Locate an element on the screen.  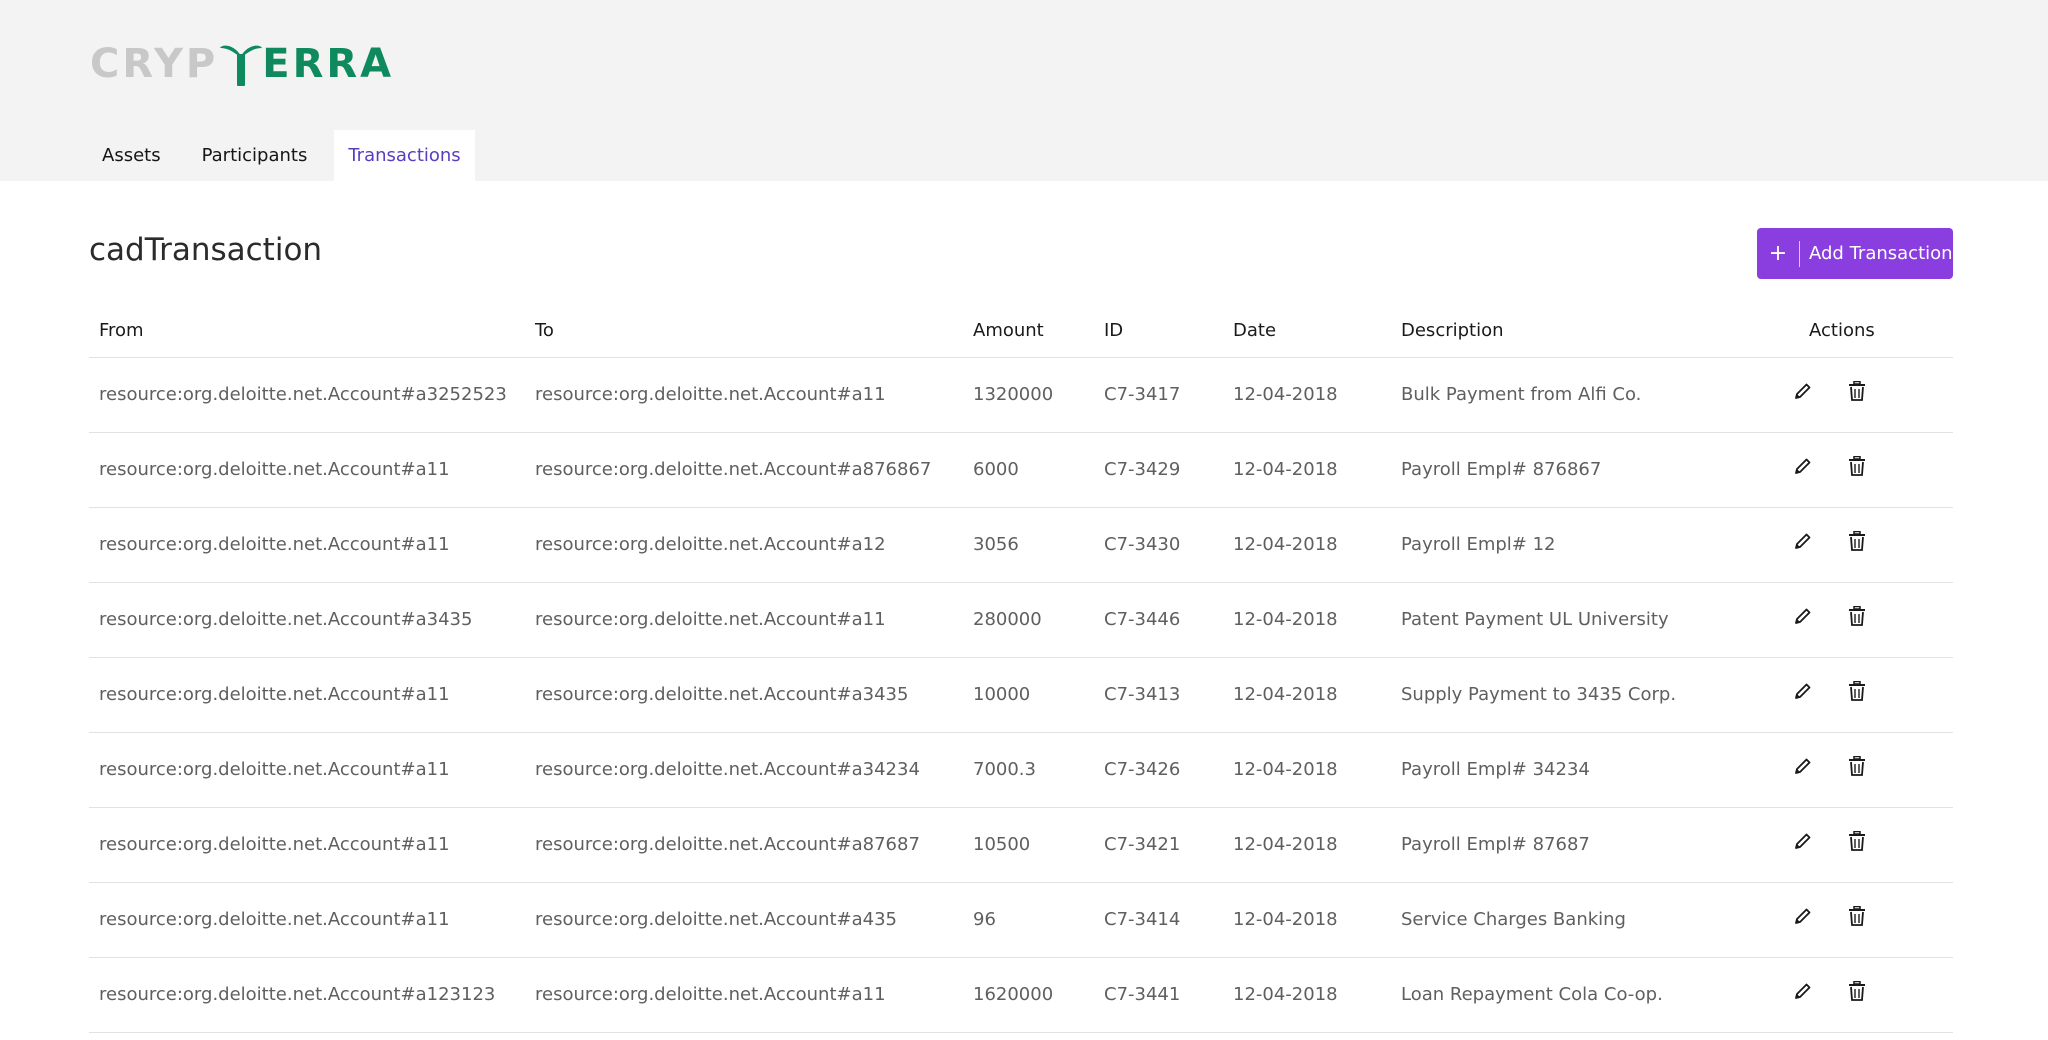
cell-amount: 7000.3 is located at coordinates (1004, 769).